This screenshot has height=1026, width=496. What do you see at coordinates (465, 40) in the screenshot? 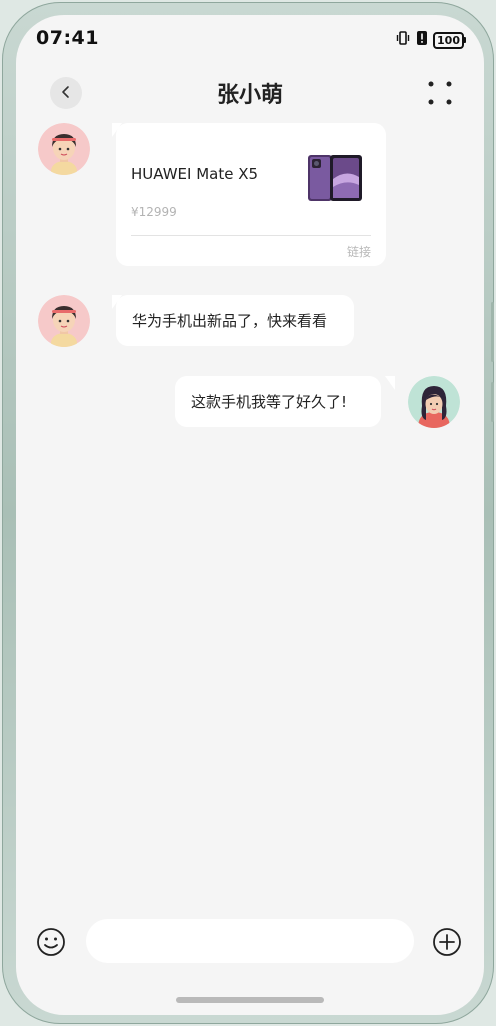
I see `battery-cap` at bounding box center [465, 40].